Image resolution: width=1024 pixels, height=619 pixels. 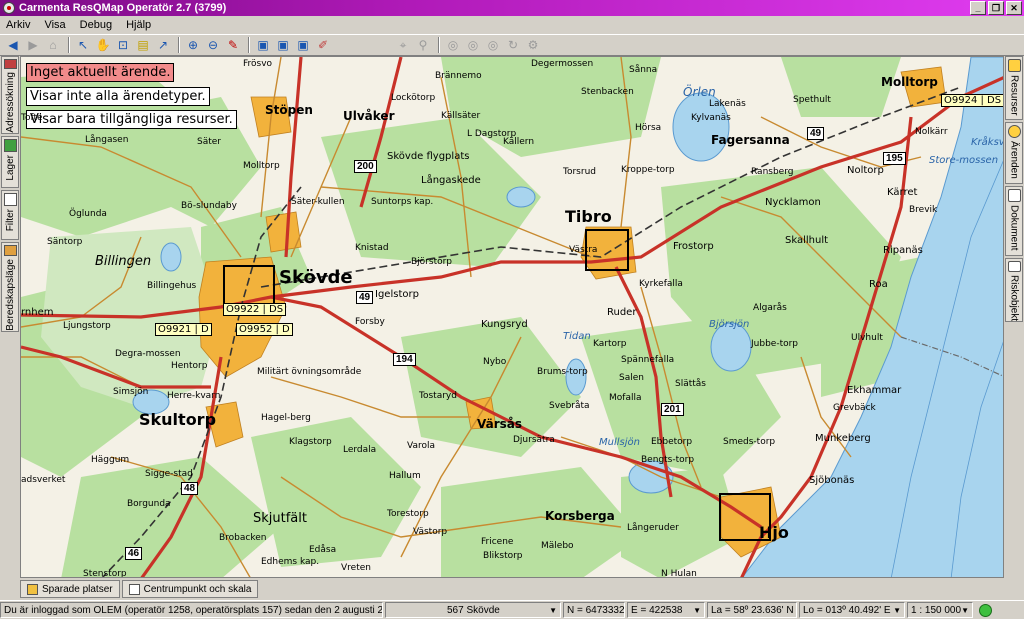 I want to click on status-lon: Lo = 013º 40.492' E ▼, so click(x=852, y=610).